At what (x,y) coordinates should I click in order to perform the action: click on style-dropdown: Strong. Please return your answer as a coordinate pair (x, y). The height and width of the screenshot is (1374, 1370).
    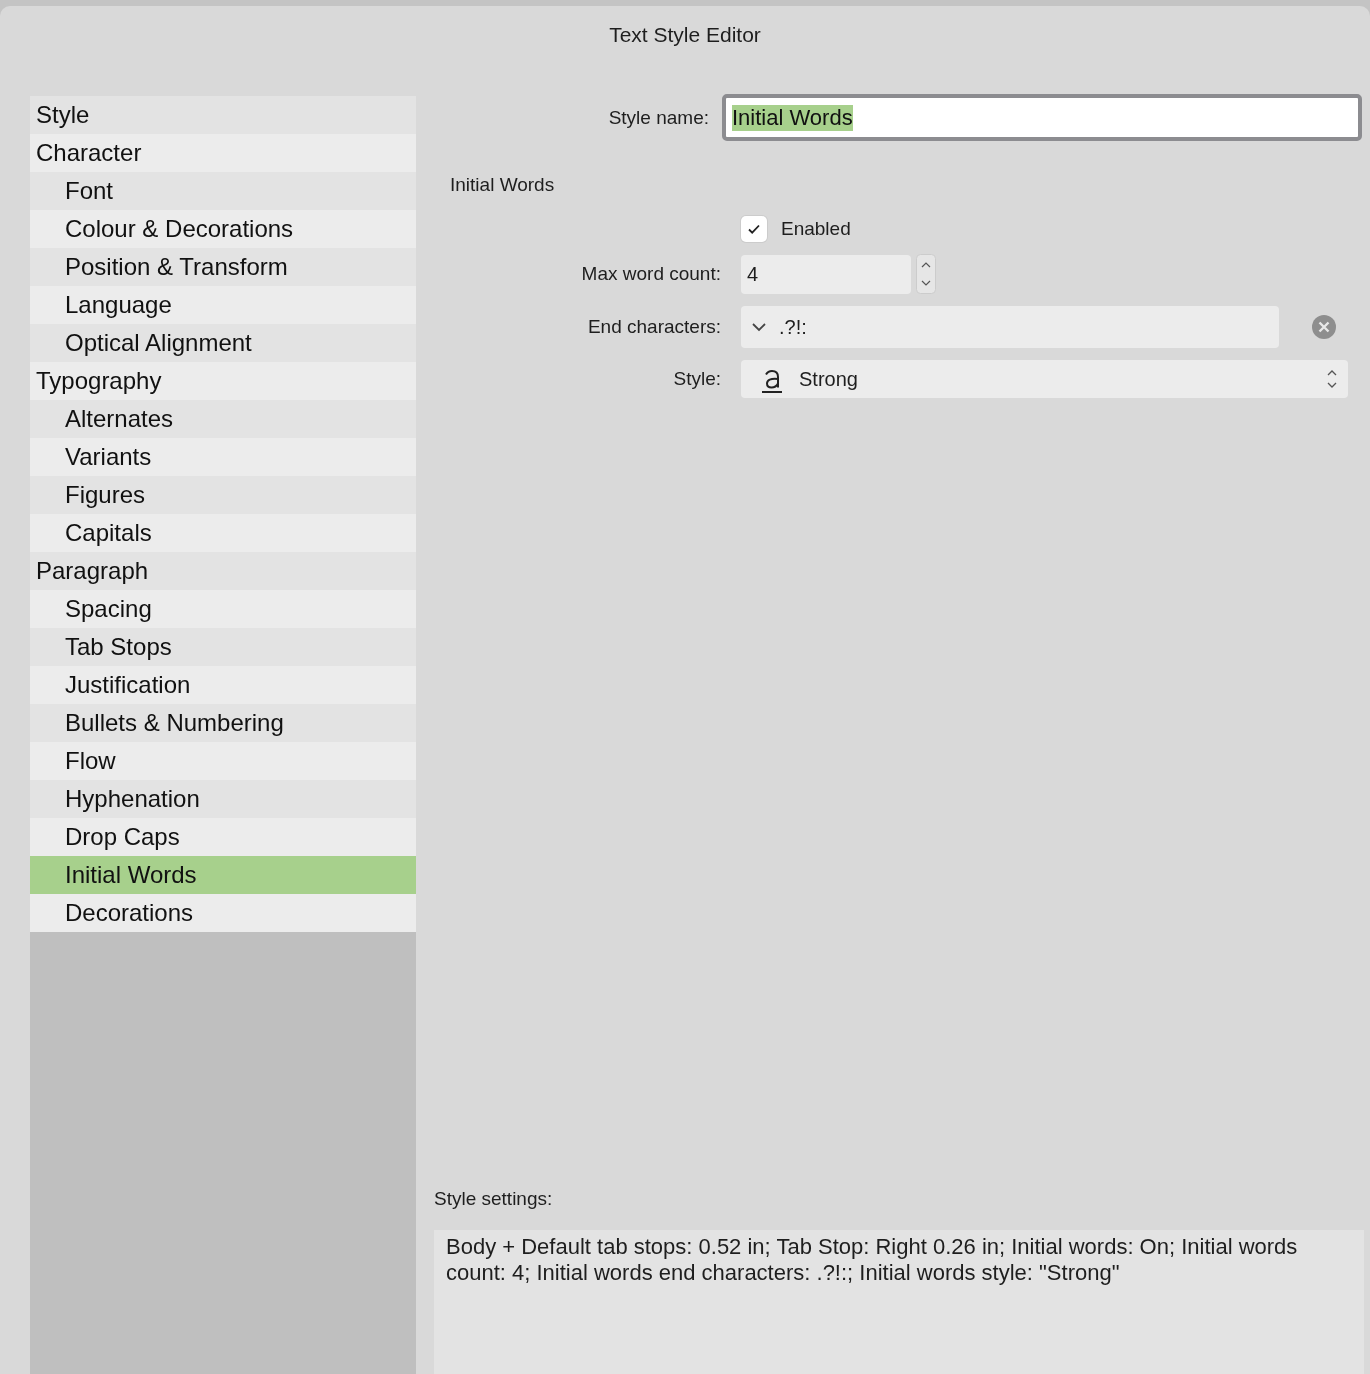
    Looking at the image, I should click on (1044, 379).